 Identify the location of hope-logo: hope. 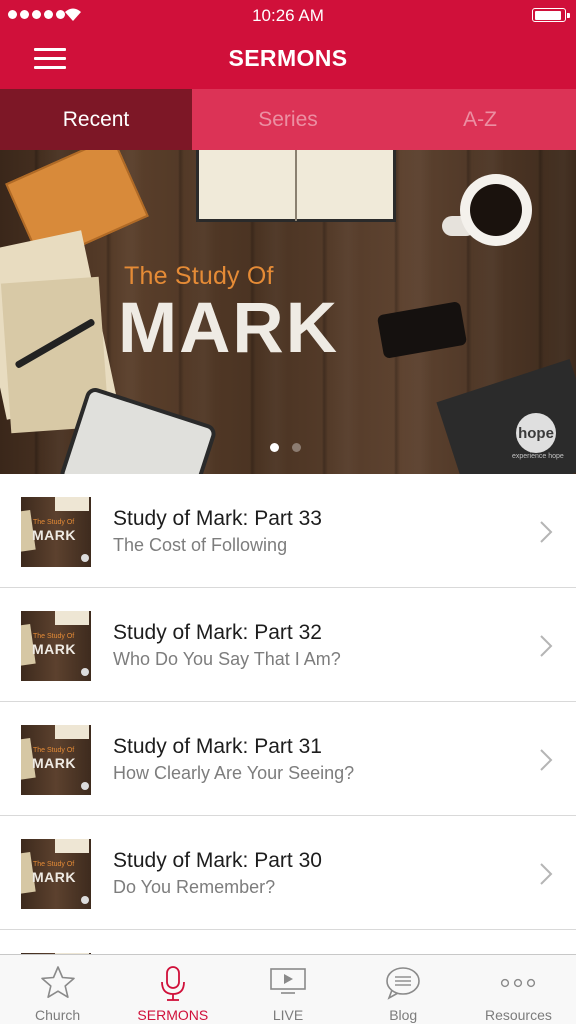
(536, 433).